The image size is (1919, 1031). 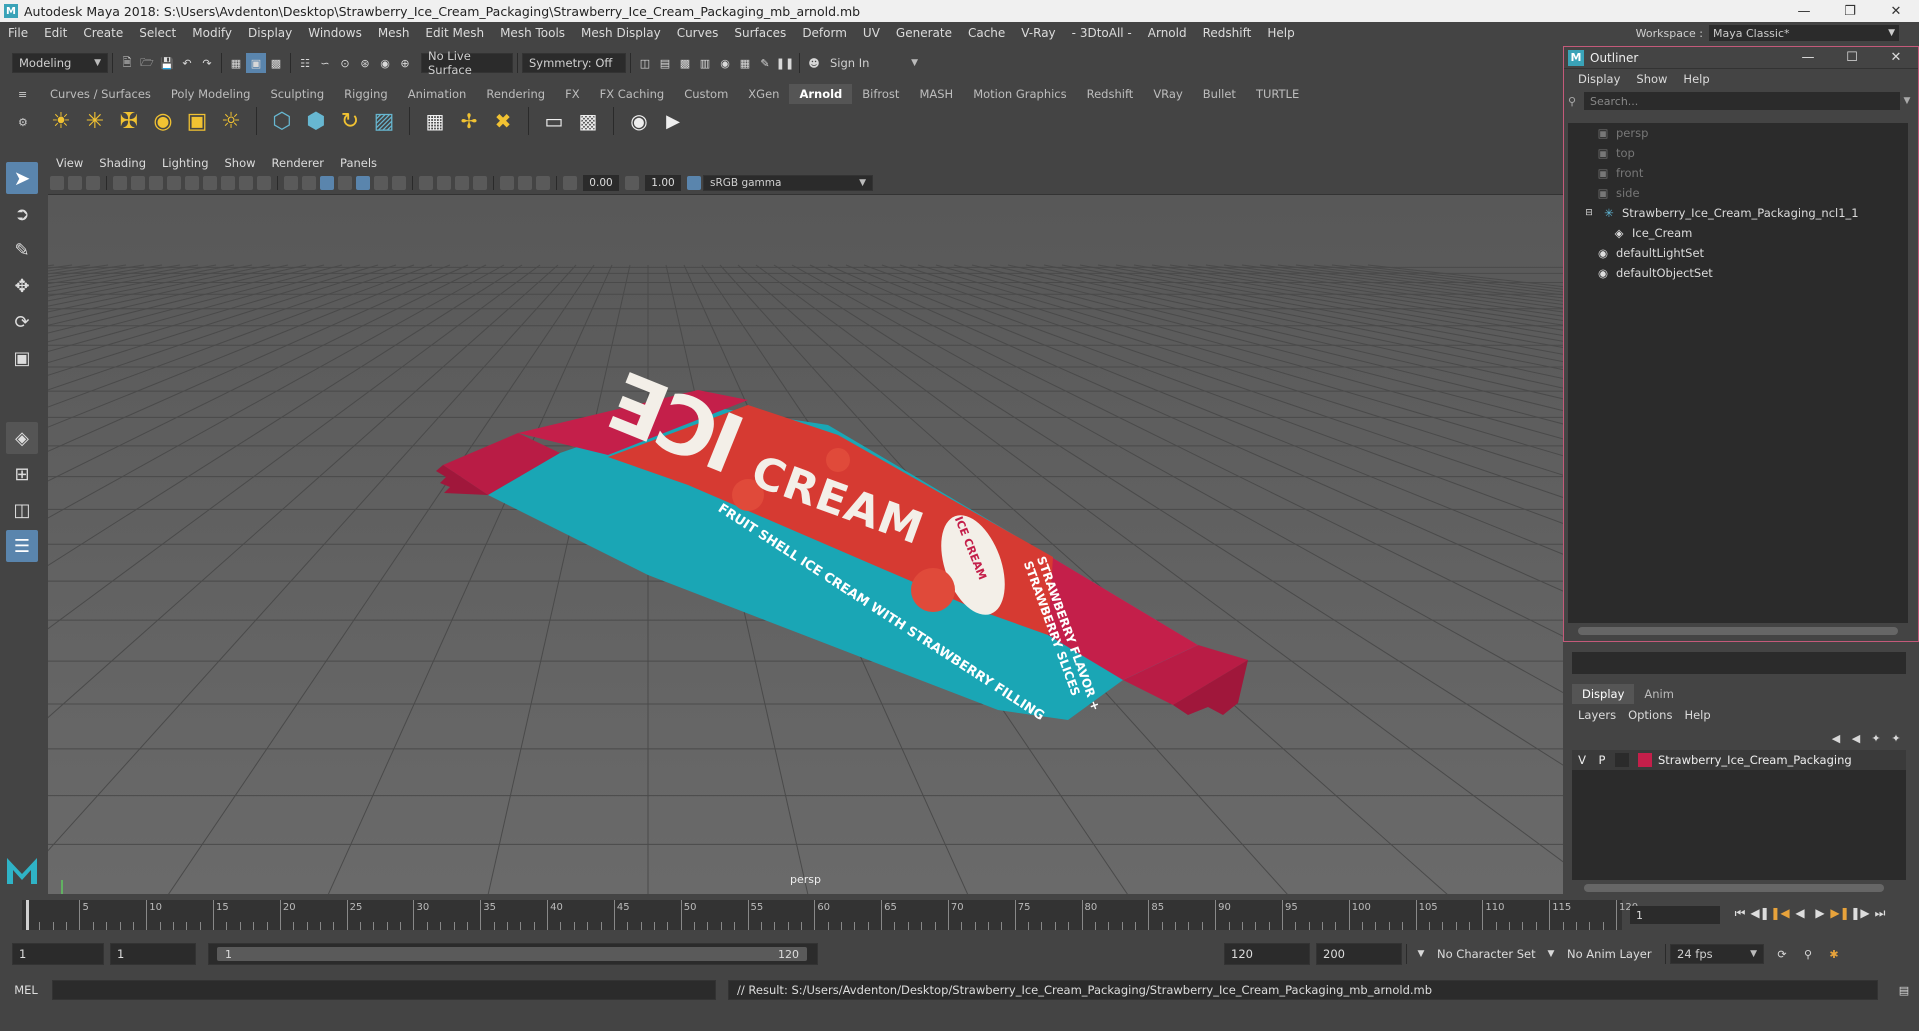 What do you see at coordinates (986, 33) in the screenshot?
I see `menu-cache: Cache` at bounding box center [986, 33].